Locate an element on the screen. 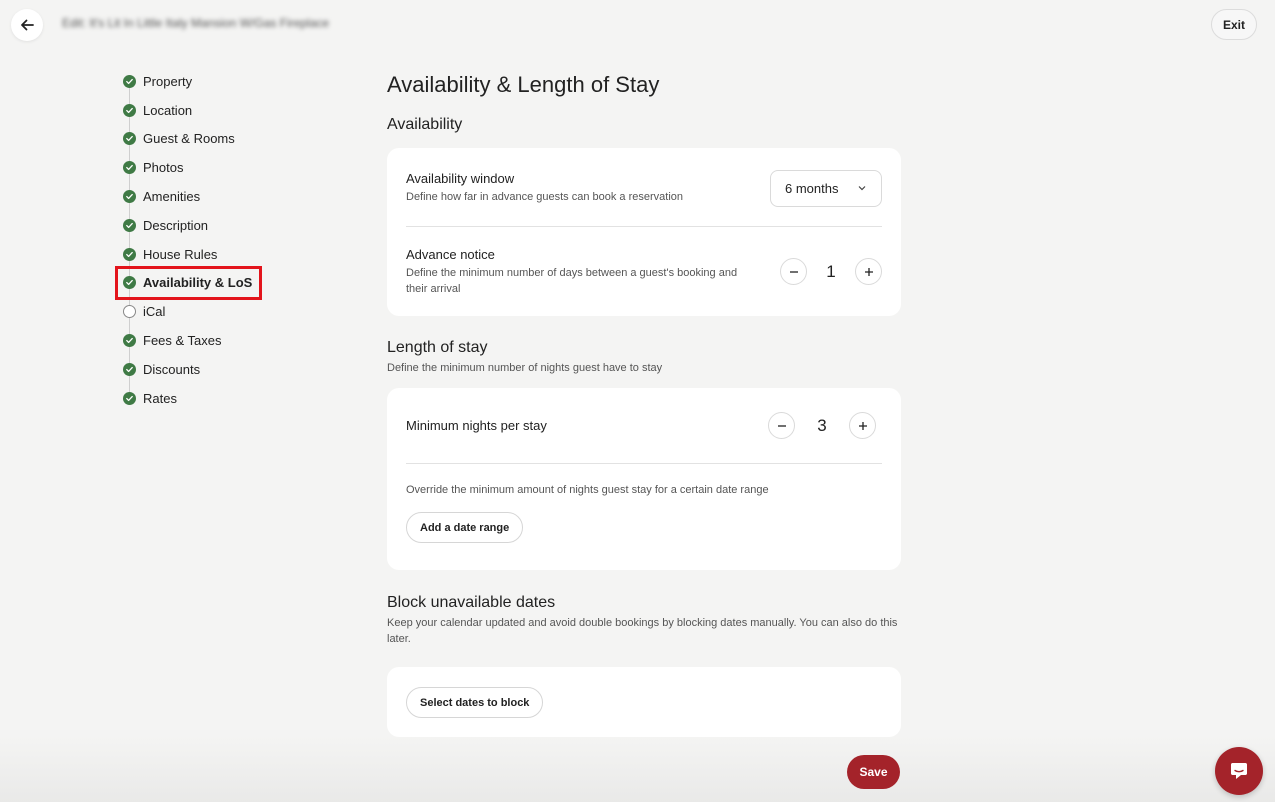 The height and width of the screenshot is (802, 1275). sidebar-item-guest-and-rooms: Guest & Rooms is located at coordinates (218, 139).